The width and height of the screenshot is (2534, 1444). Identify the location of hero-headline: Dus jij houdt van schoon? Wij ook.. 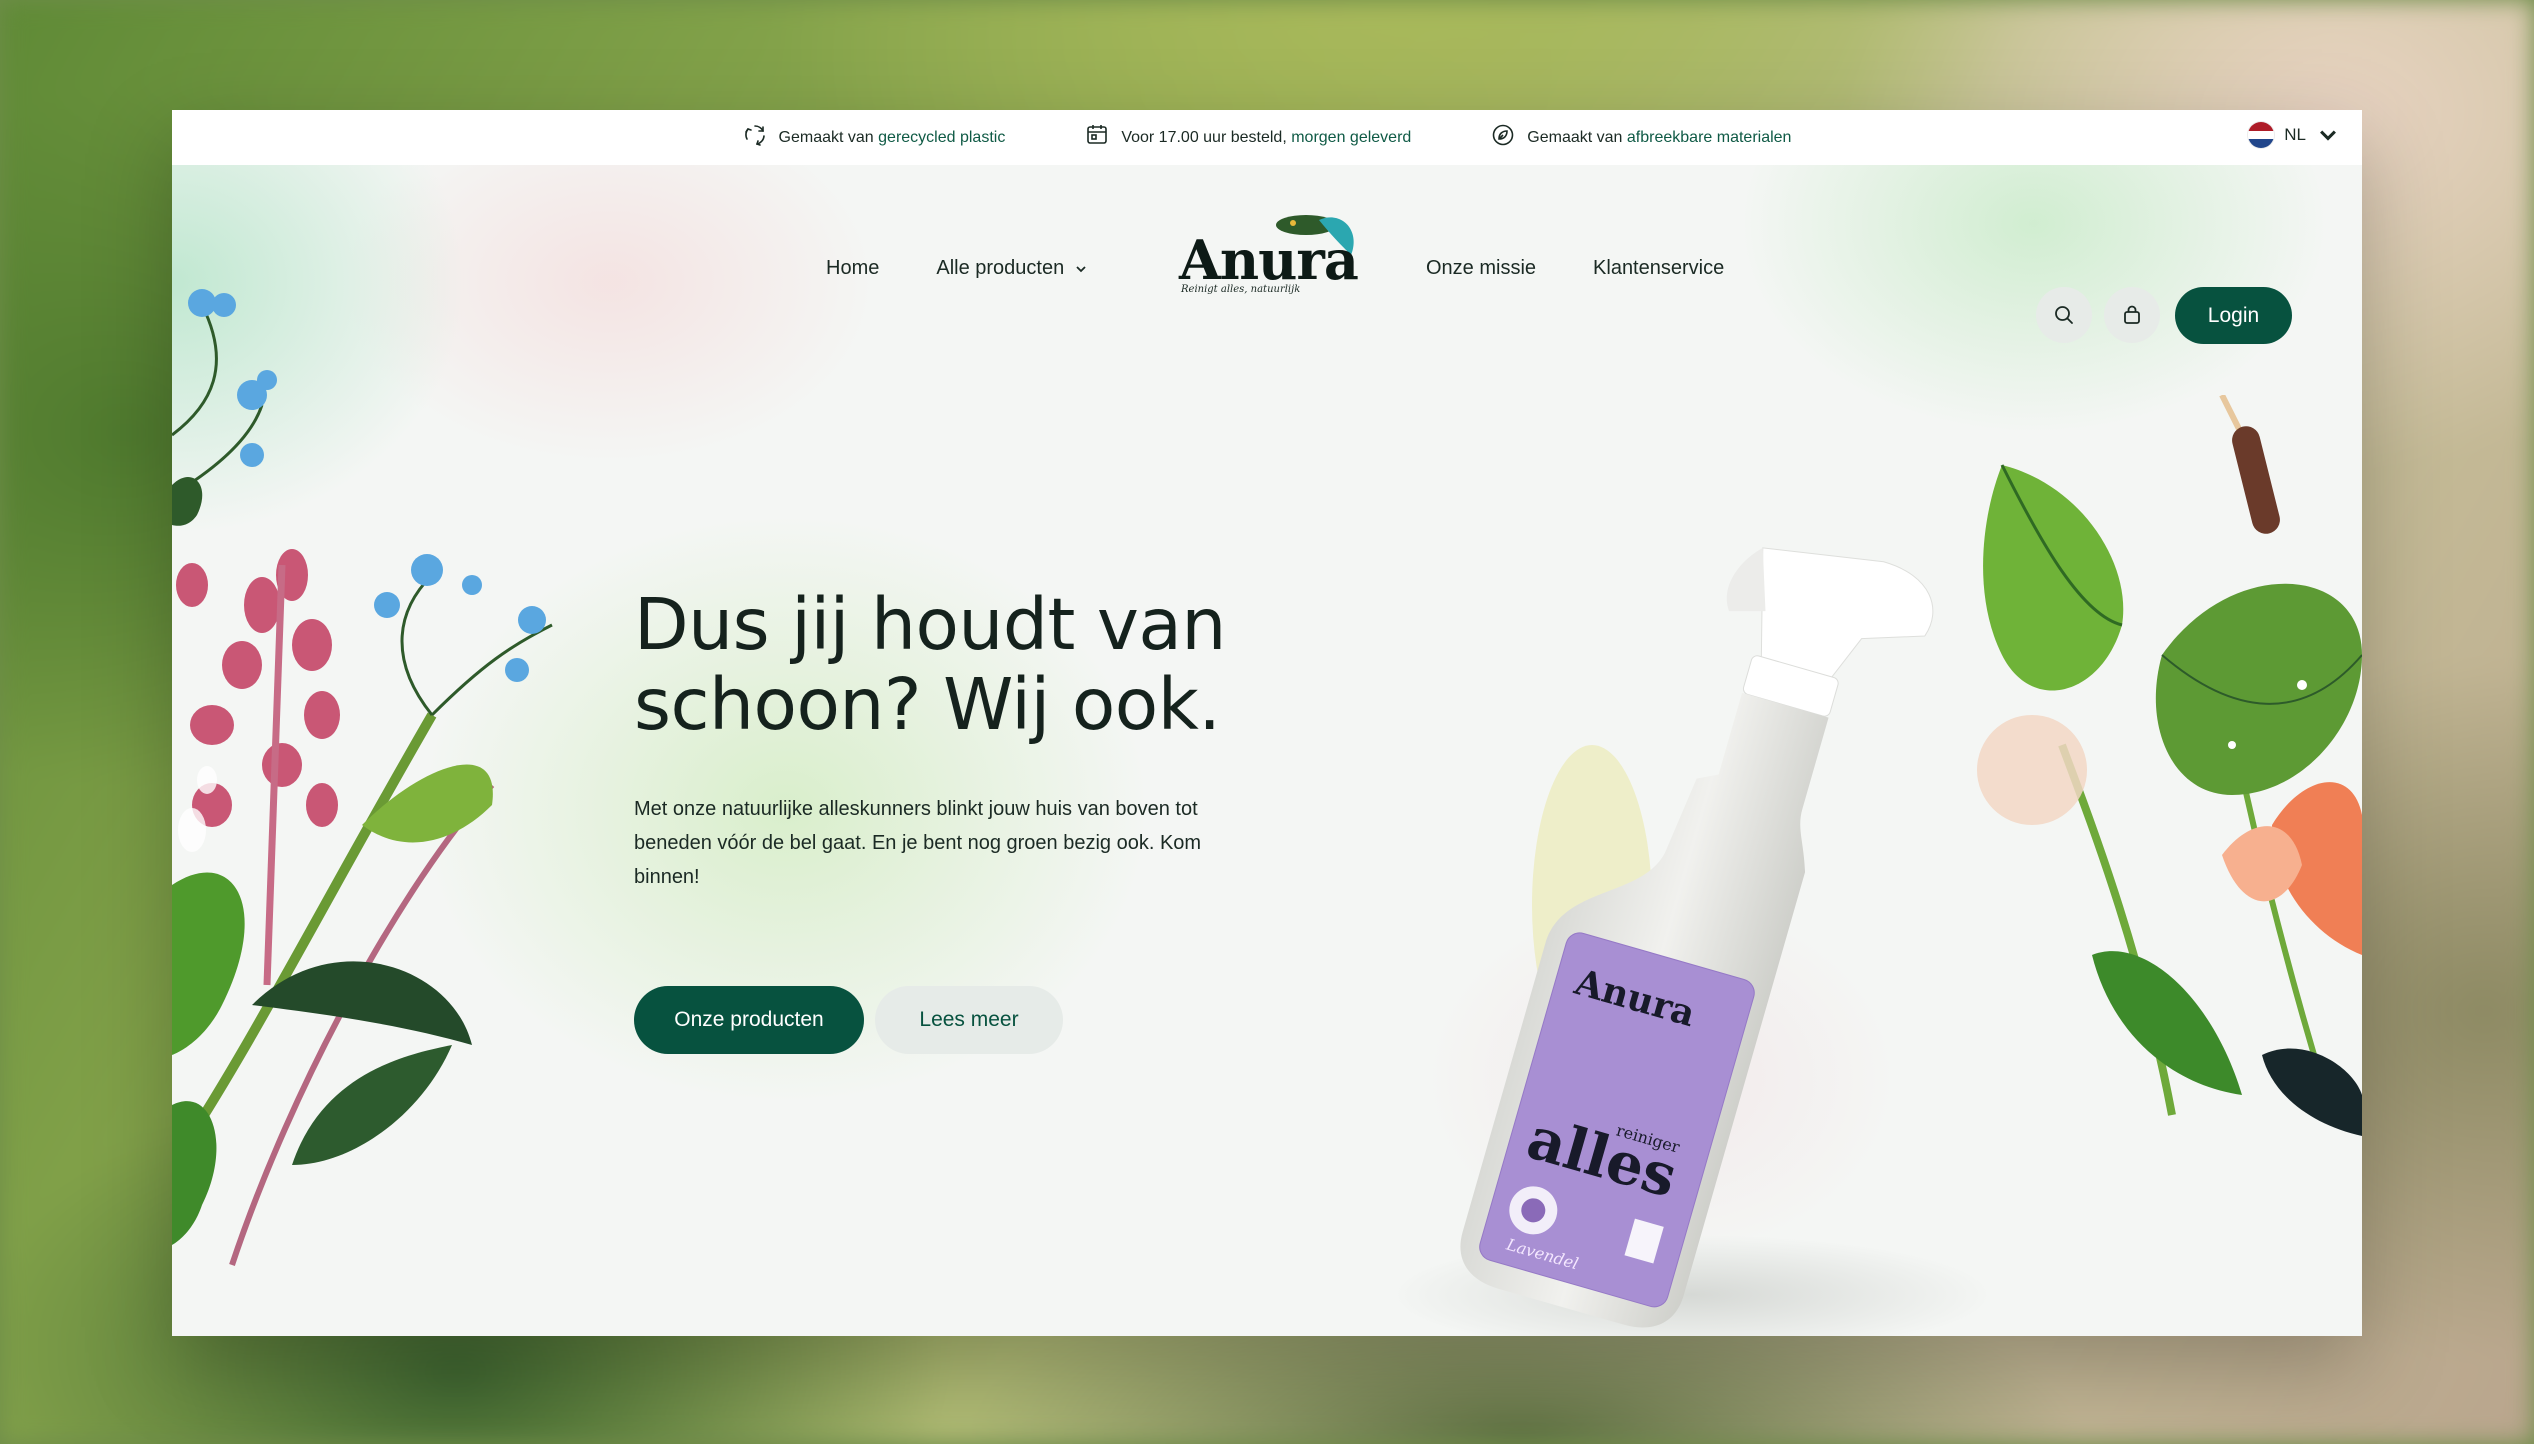
(984, 665).